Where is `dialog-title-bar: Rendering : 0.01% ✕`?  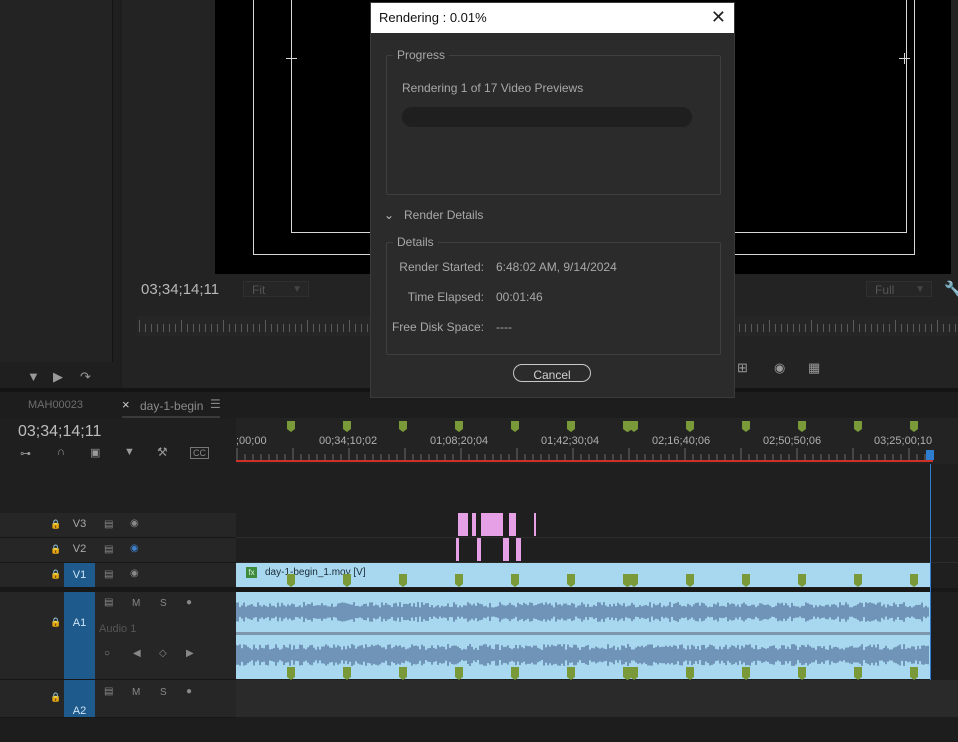
dialog-title-bar: Rendering : 0.01% ✕ is located at coordinates (552, 18).